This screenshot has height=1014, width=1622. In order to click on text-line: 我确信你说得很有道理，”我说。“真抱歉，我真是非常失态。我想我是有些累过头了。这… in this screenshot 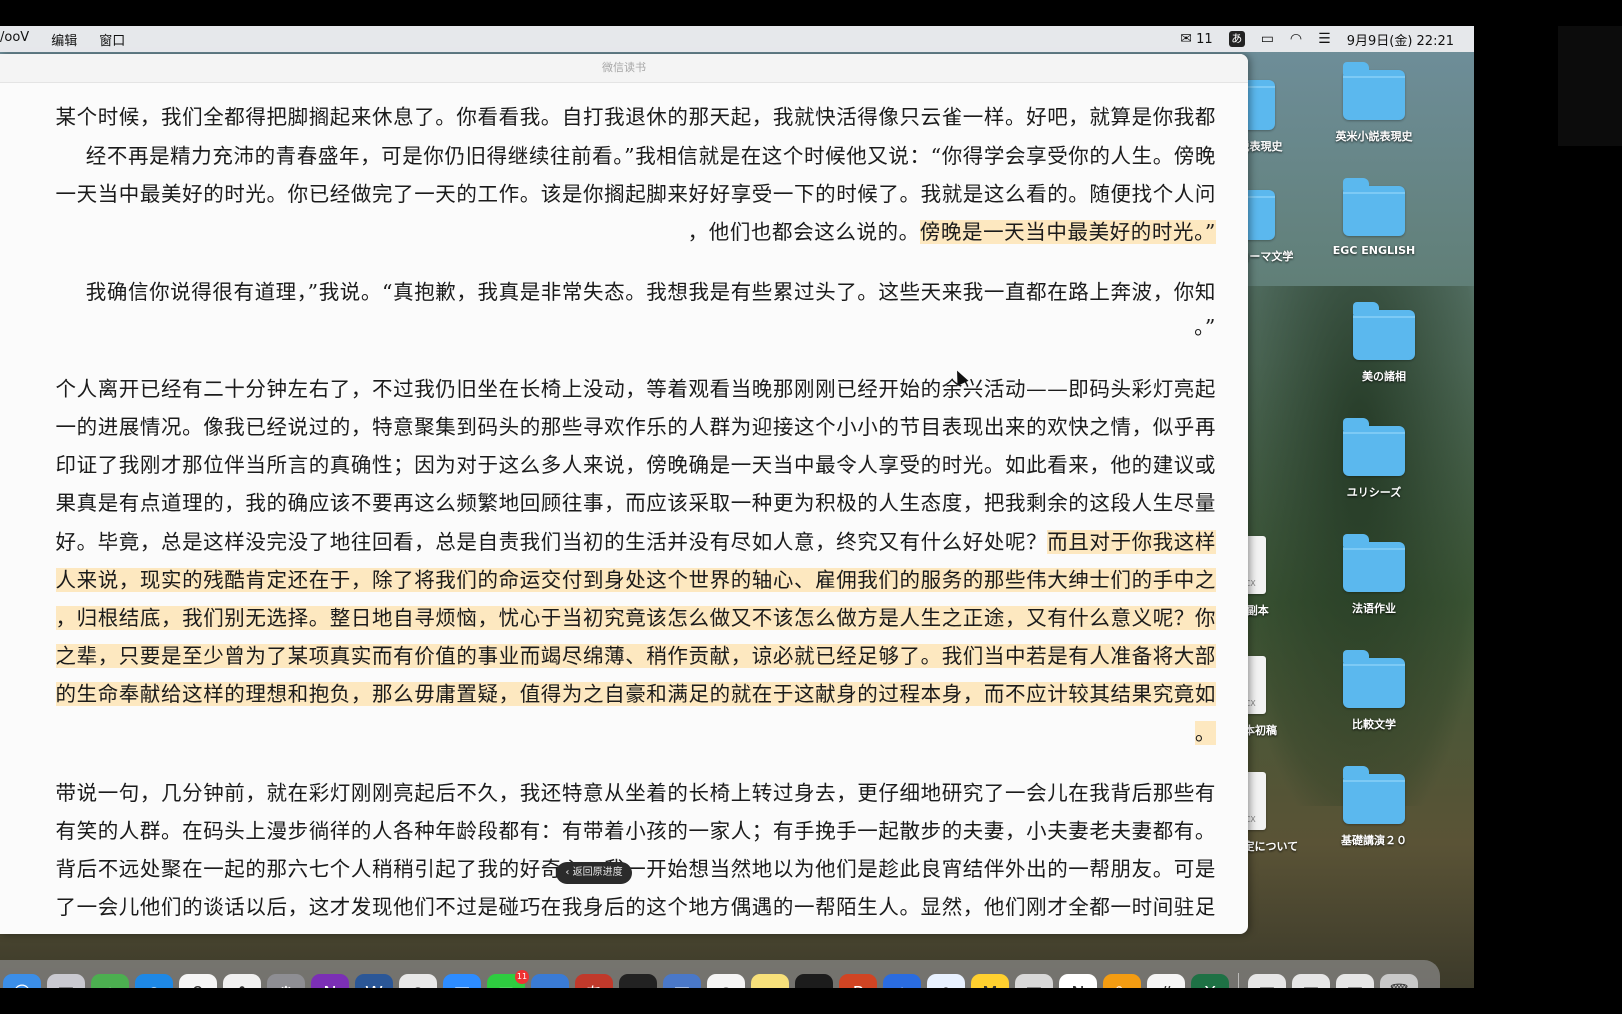, I will do `click(651, 290)`.